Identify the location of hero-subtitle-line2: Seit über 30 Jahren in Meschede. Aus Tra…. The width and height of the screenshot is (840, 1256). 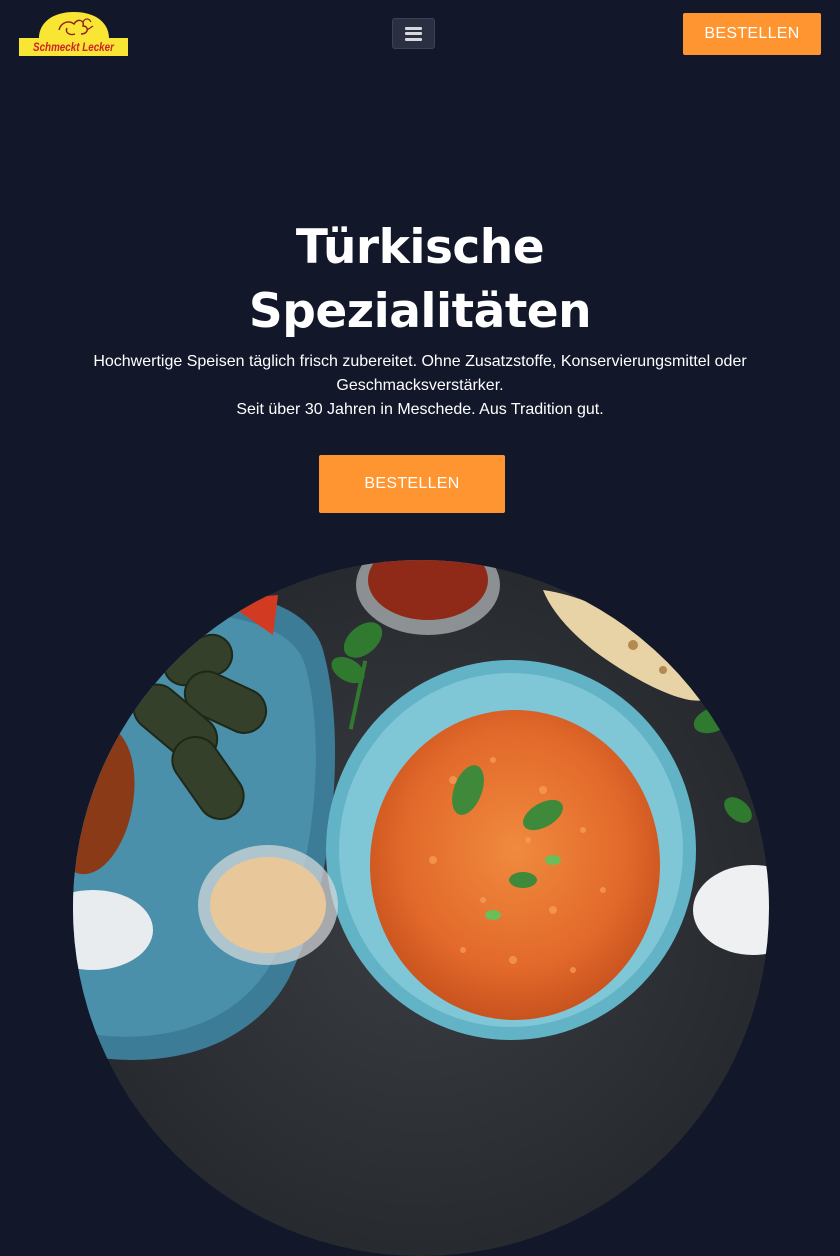
(420, 409).